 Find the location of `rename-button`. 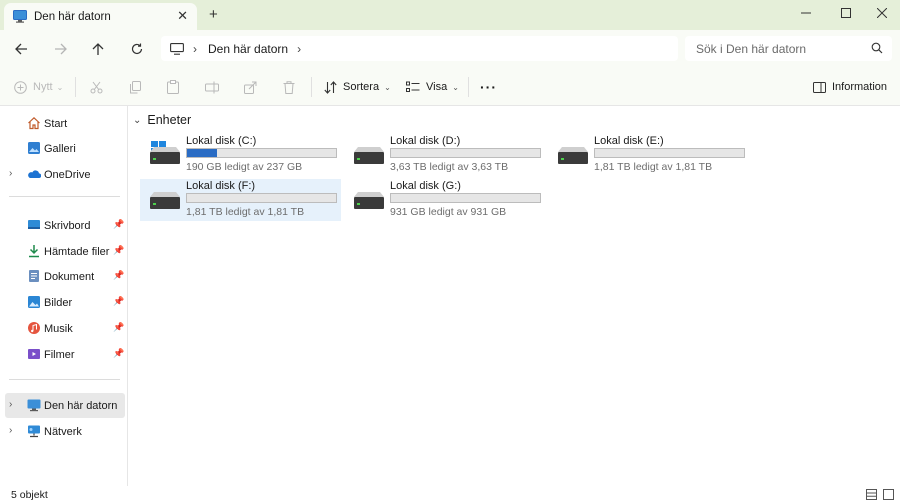

rename-button is located at coordinates (212, 87).